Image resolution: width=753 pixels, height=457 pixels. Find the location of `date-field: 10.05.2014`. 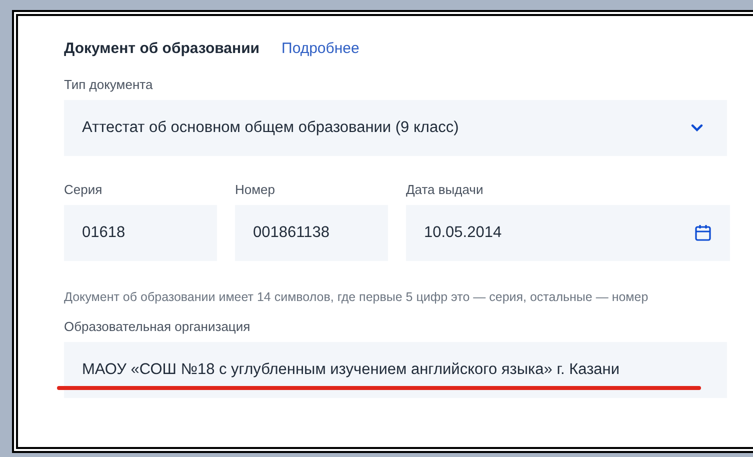

date-field: 10.05.2014 is located at coordinates (568, 233).